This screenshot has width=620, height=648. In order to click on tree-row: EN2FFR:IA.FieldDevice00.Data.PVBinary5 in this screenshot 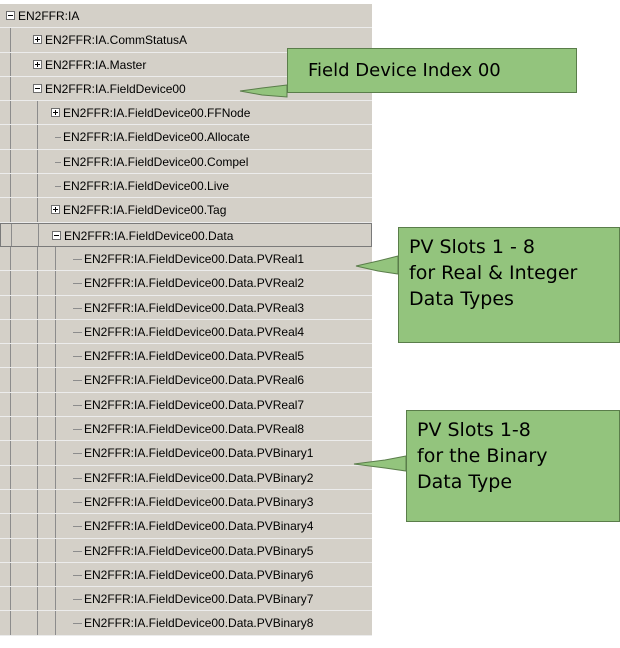, I will do `click(186, 550)`.